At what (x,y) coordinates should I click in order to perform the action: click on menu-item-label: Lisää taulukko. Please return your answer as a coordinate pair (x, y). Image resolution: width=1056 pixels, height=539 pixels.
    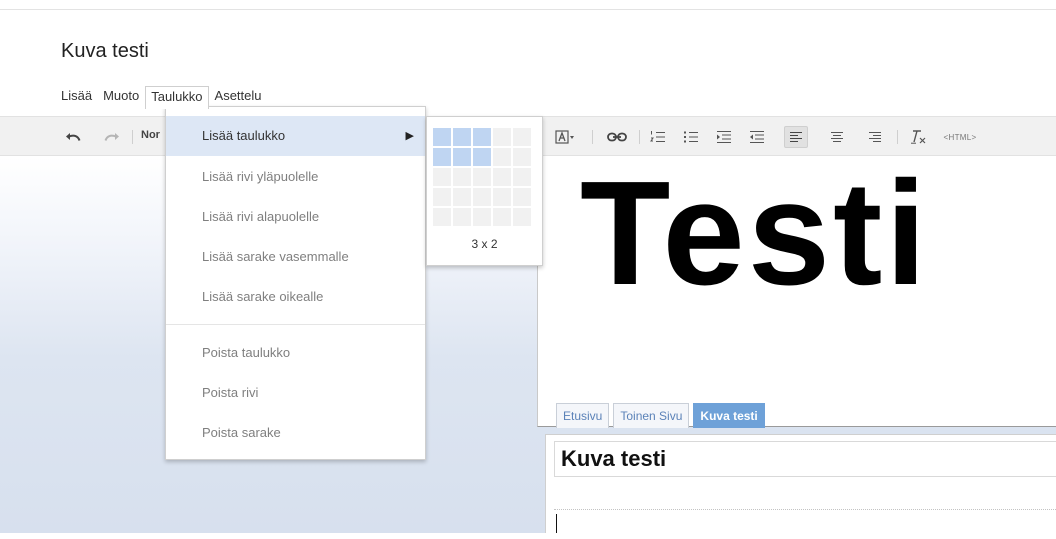
    Looking at the image, I should click on (244, 135).